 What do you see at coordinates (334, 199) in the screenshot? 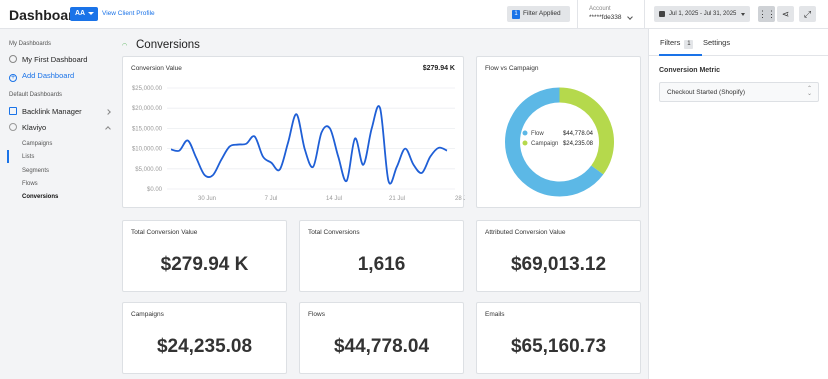
I see `x-tick-label: 14 Jul` at bounding box center [334, 199].